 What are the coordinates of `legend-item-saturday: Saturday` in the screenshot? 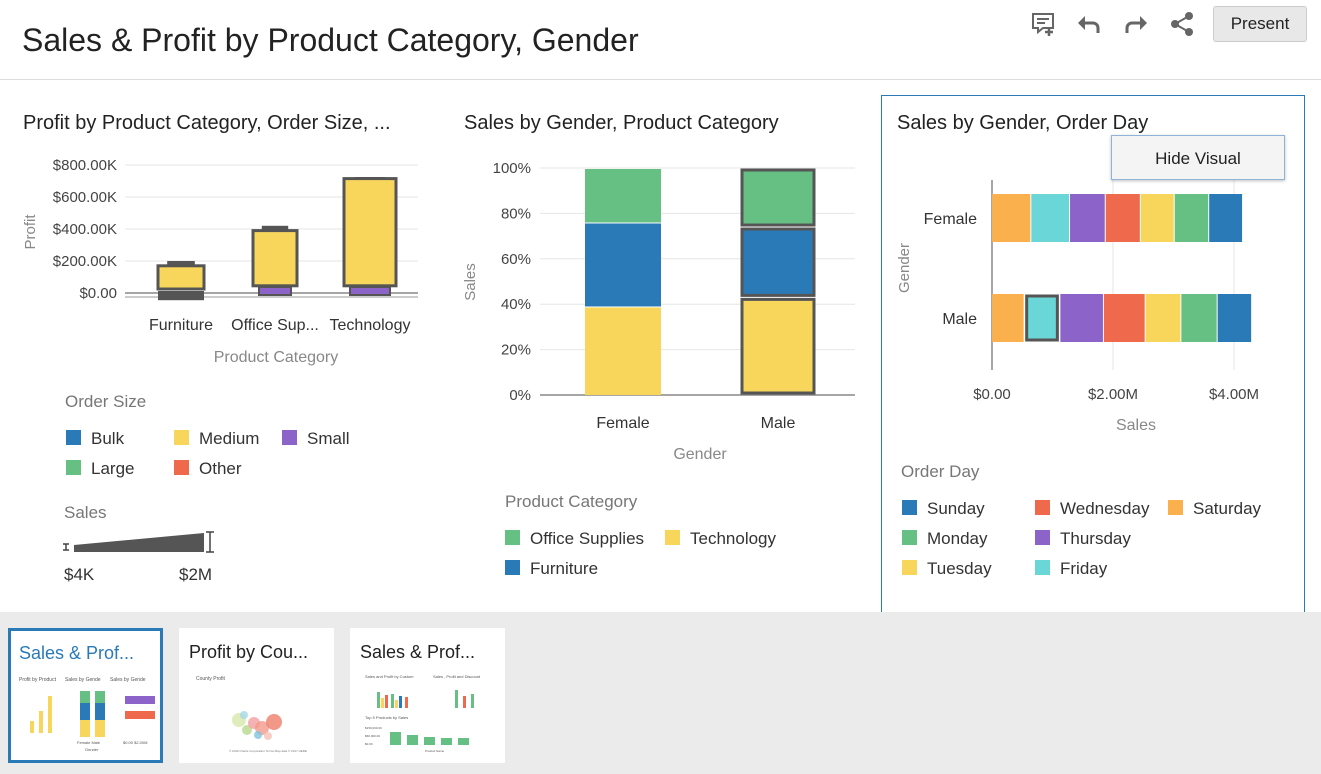 It's located at (1214, 509).